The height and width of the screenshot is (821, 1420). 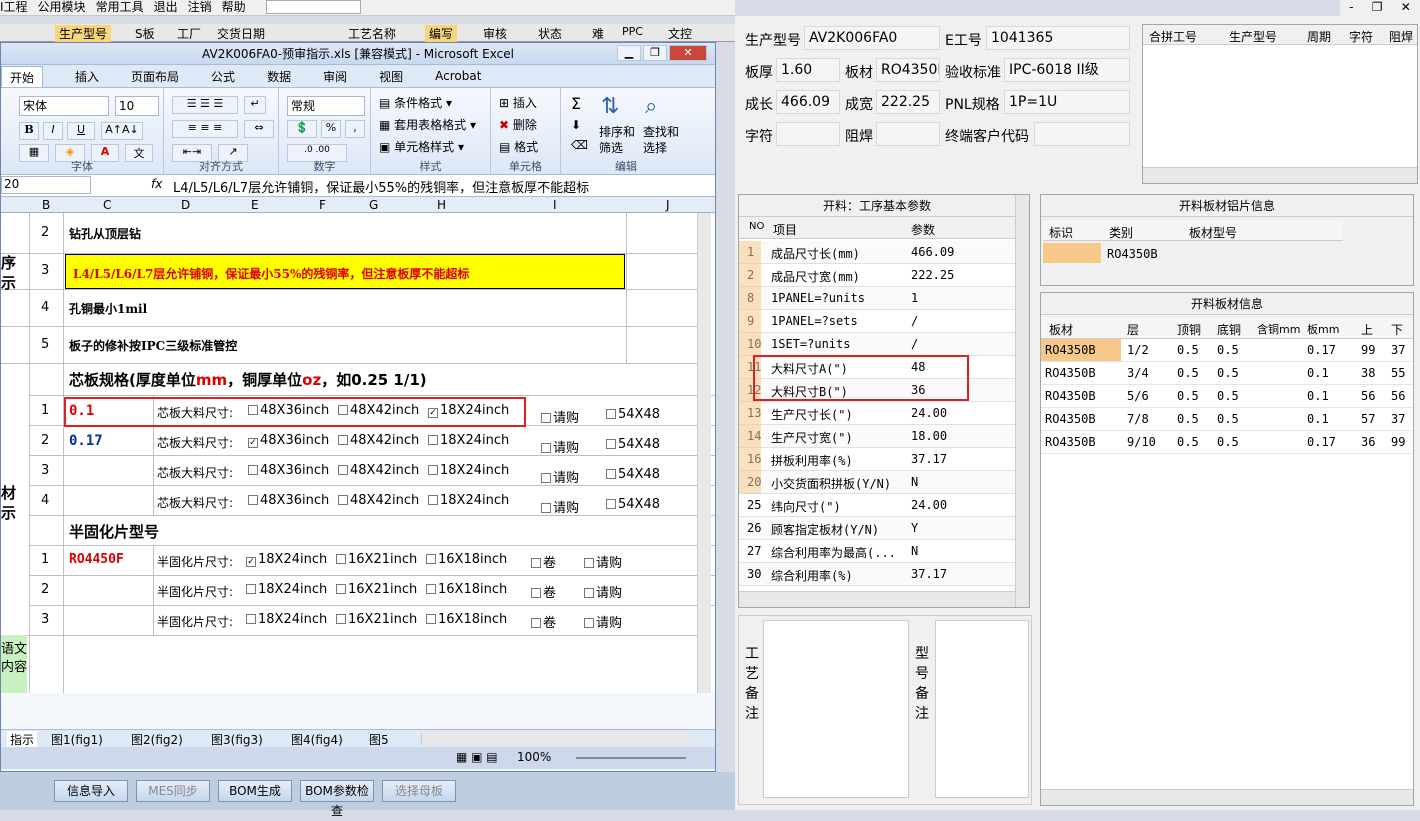 What do you see at coordinates (688, 53) in the screenshot?
I see `excel-close-button: ✕` at bounding box center [688, 53].